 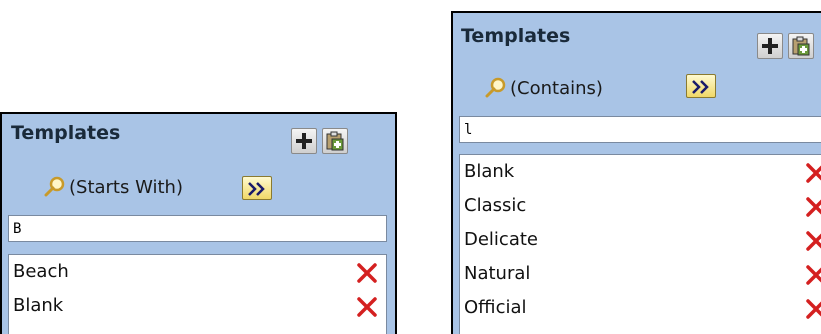 I want to click on template-name: Classic, so click(x=495, y=205).